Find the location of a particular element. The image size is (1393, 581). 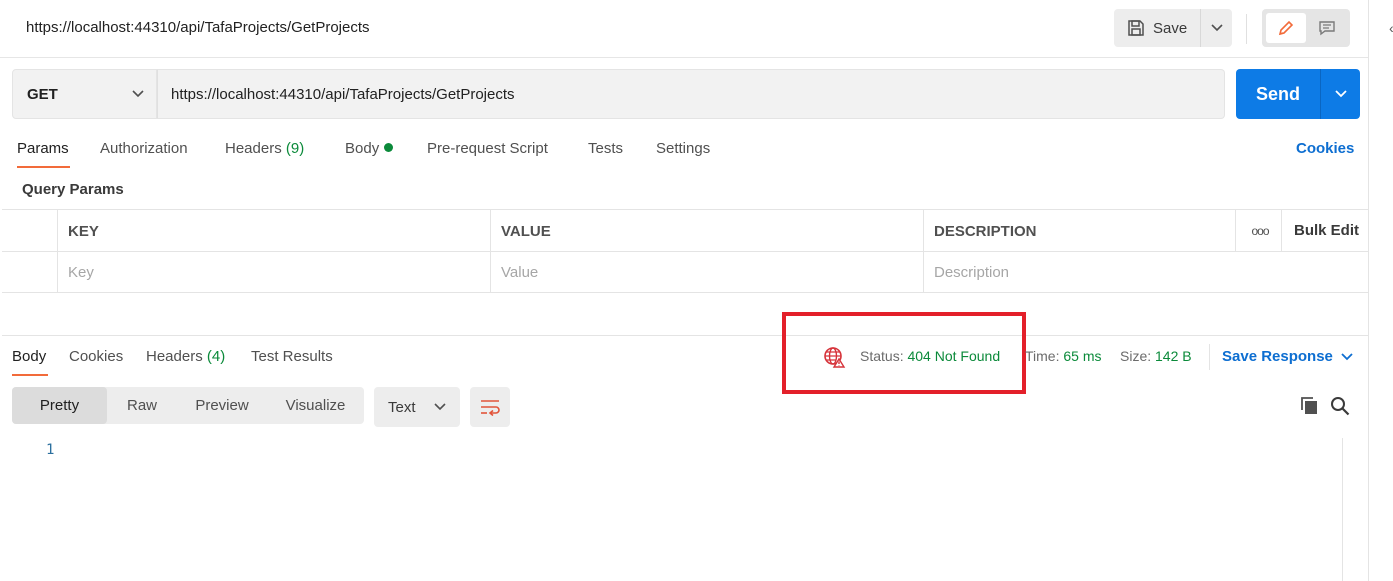

save-button-group: Save is located at coordinates (1173, 28).